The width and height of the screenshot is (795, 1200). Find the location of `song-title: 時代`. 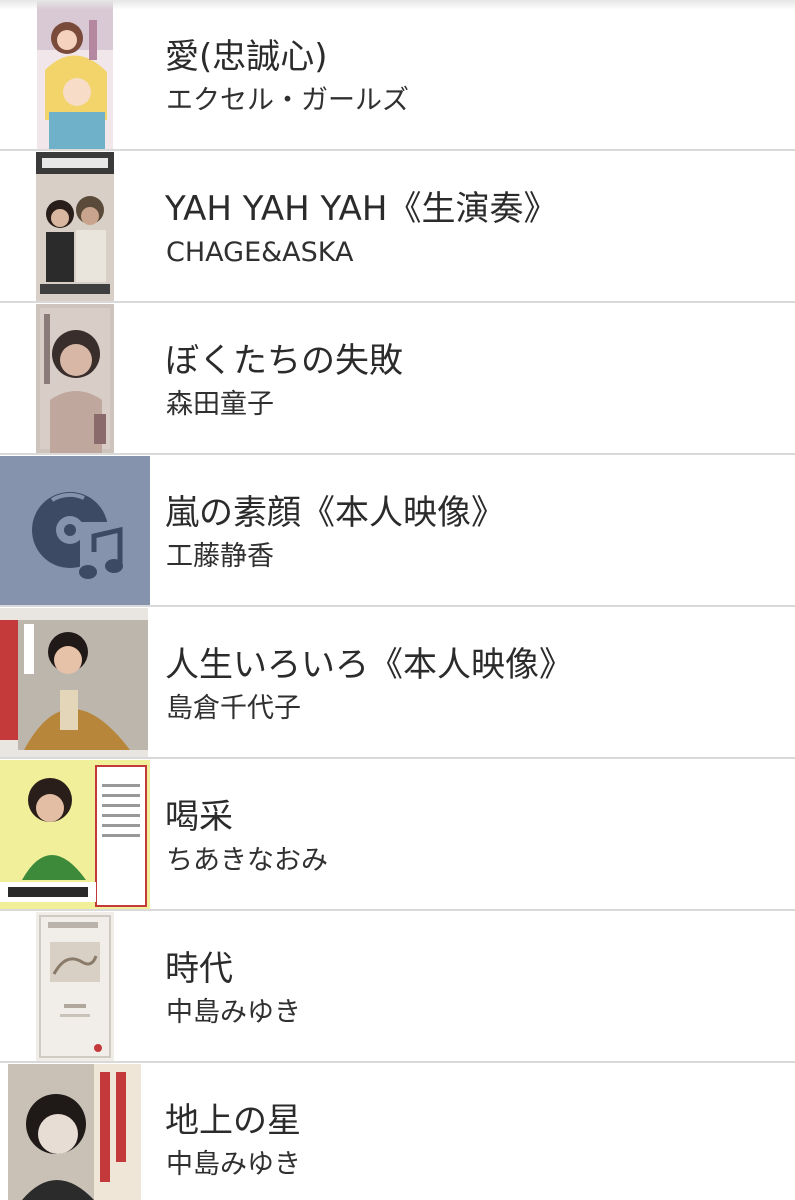

song-title: 時代 is located at coordinates (199, 969).